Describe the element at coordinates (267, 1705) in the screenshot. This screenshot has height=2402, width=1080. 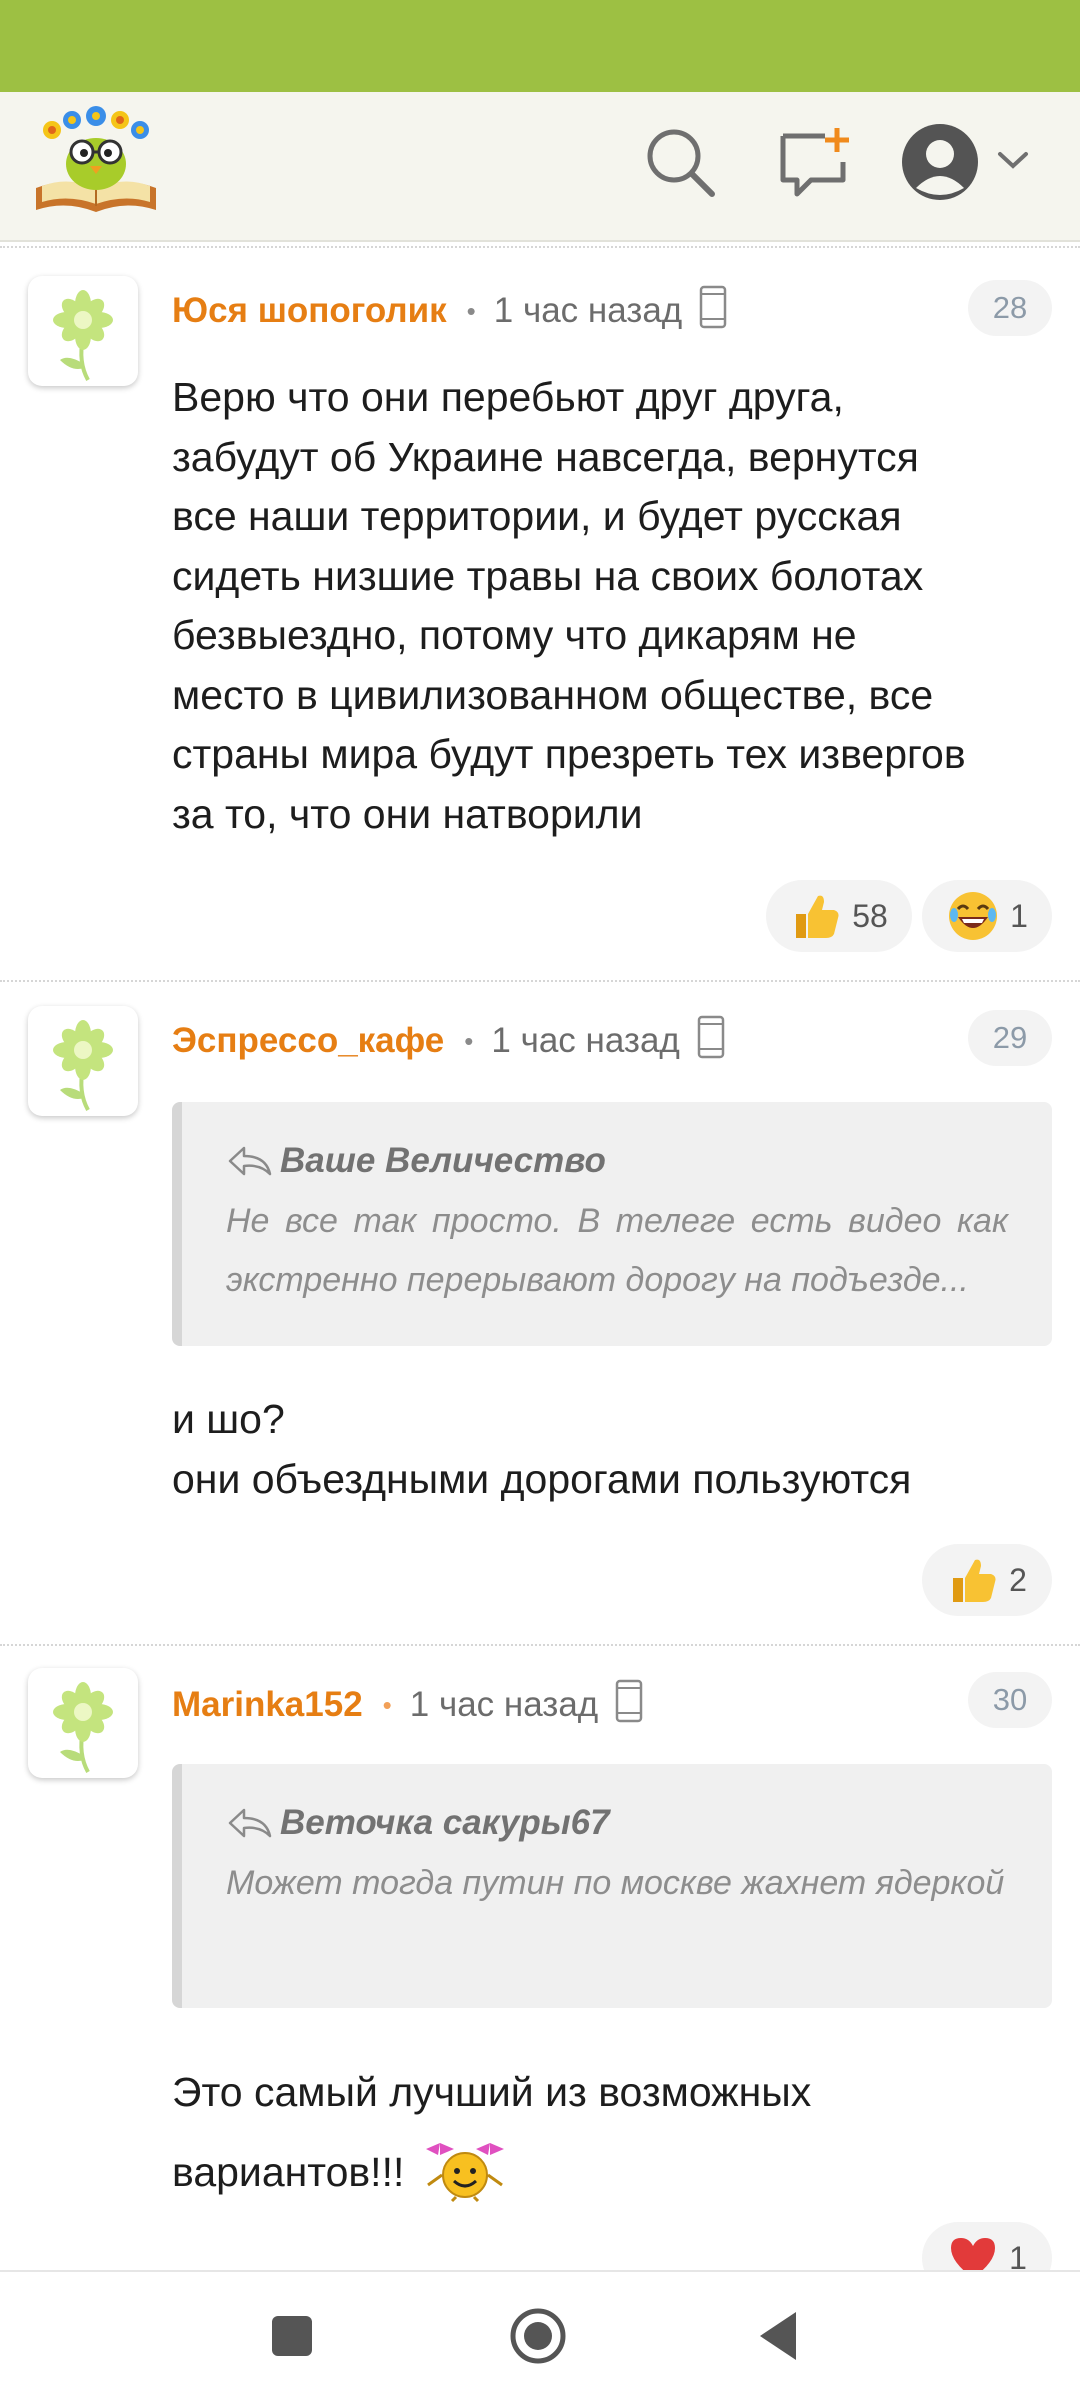
I see `author-name: Marinka152` at that location.